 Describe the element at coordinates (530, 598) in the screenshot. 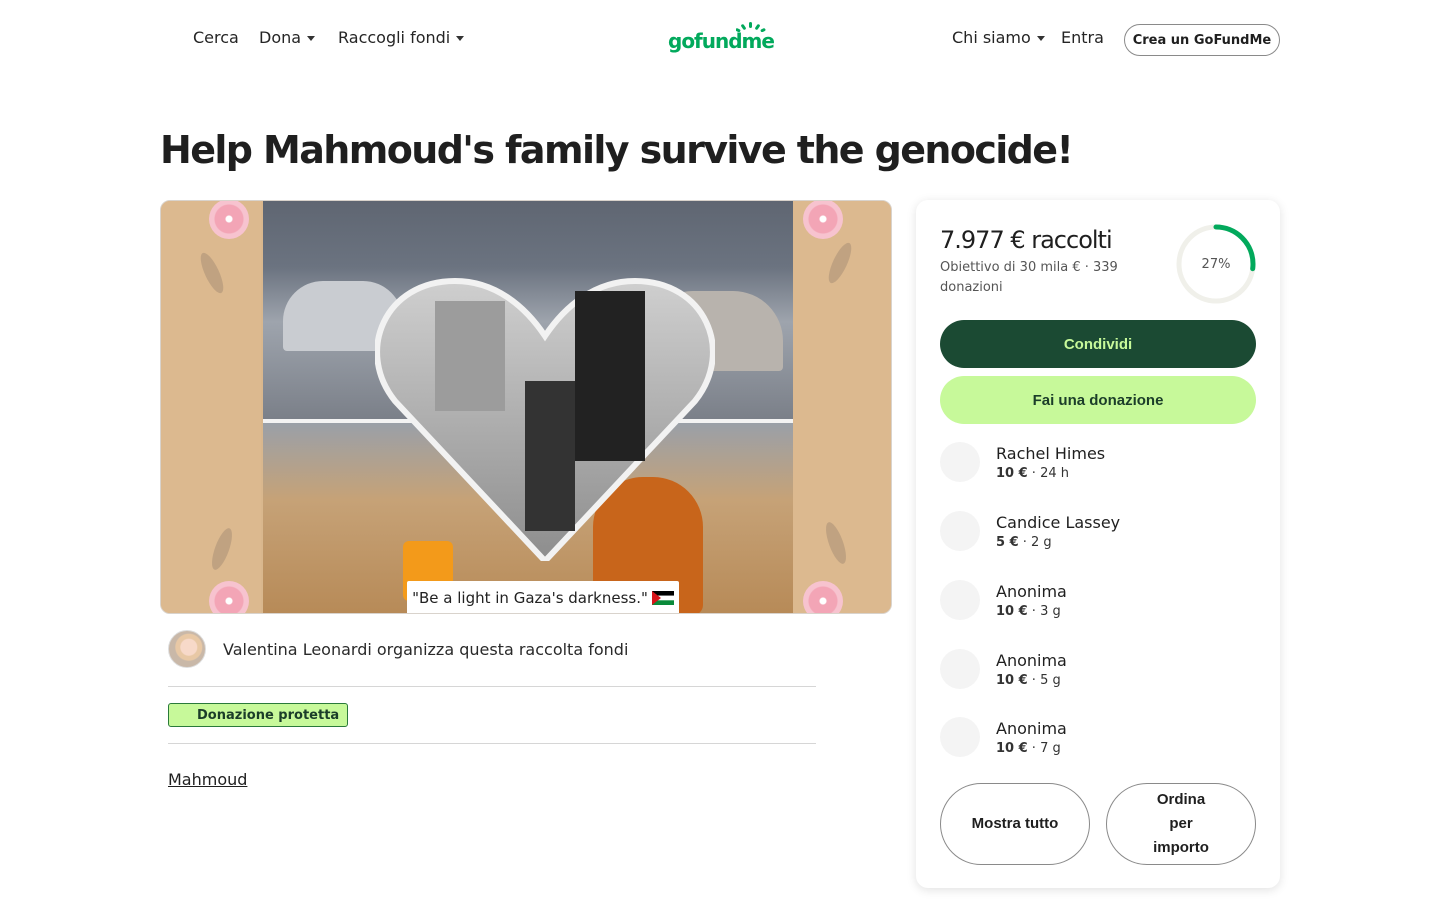

I see `image-caption-text: "Be a light in Gaza's darkness."` at that location.